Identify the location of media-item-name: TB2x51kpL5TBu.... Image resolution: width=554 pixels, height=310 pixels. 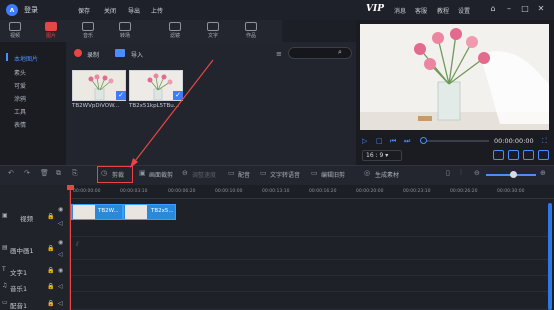
(154, 106).